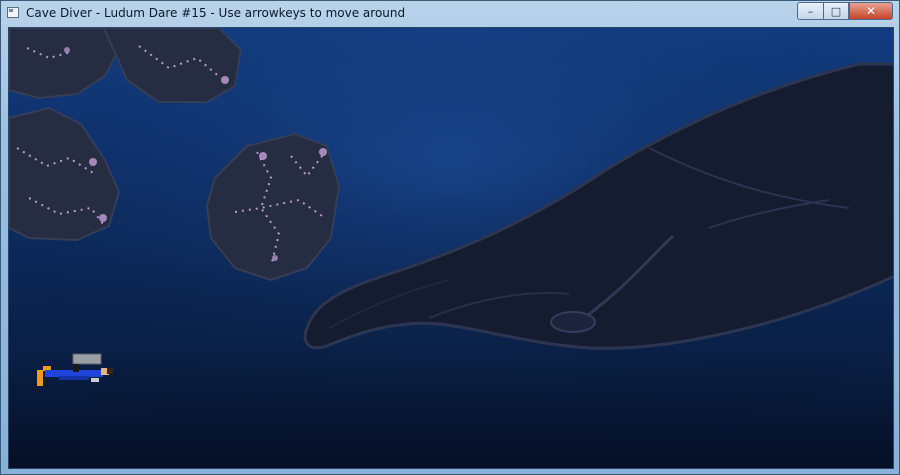  I want to click on close-icon: ✕, so click(871, 11).